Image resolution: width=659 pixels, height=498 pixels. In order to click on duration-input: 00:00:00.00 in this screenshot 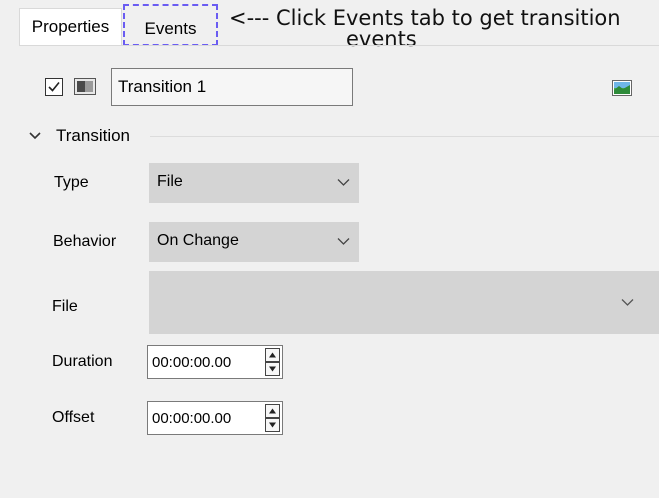, I will do `click(215, 362)`.